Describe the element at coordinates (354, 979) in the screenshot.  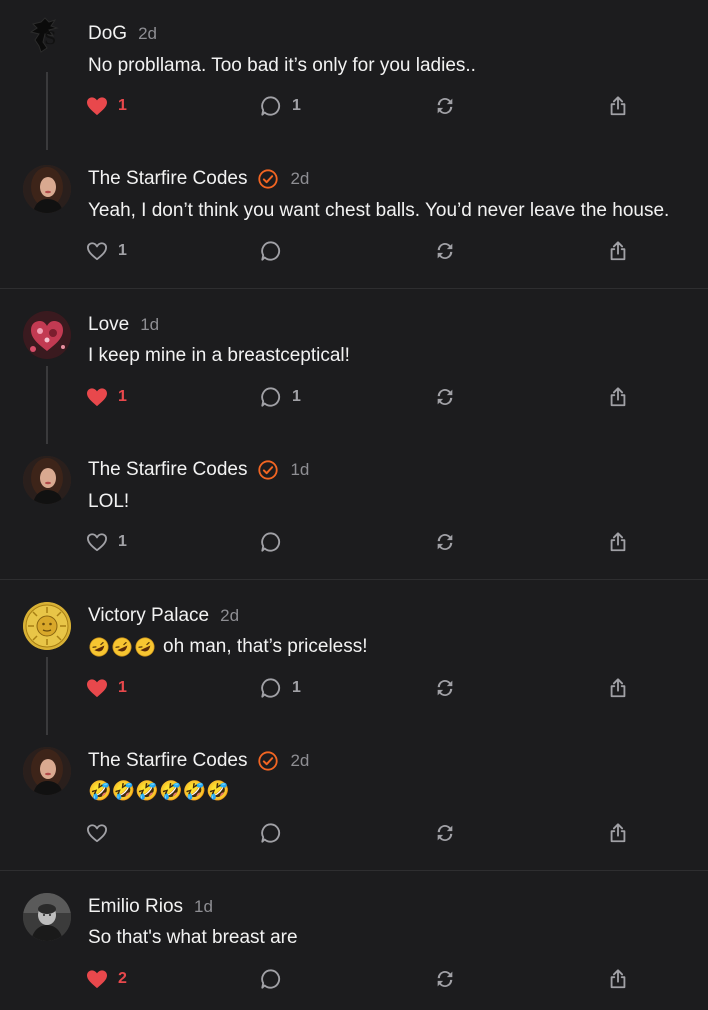
I see `action-bar: 2` at that location.